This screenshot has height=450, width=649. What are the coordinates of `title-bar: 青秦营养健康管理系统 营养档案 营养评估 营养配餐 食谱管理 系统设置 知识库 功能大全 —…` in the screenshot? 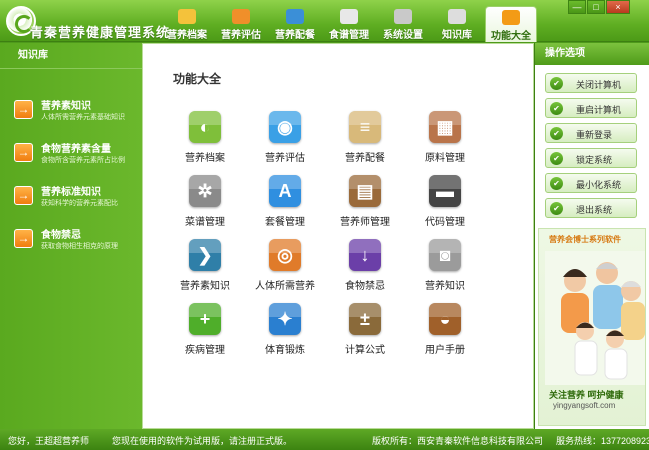 It's located at (324, 21).